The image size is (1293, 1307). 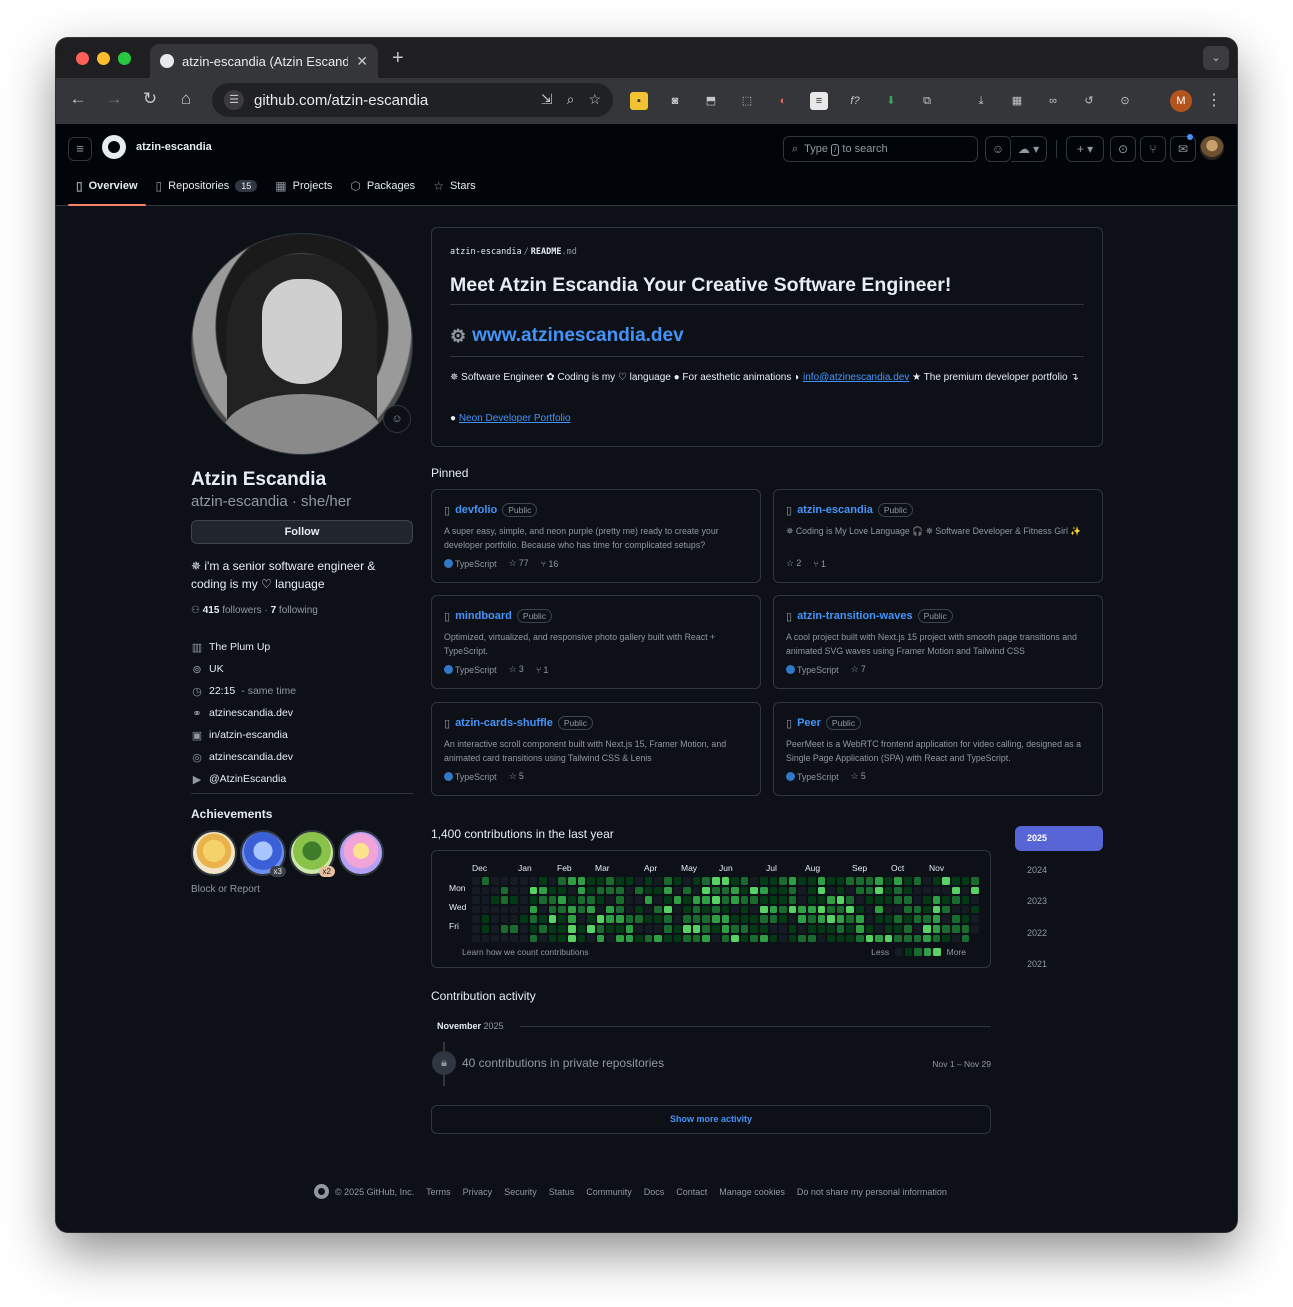 I want to click on zoom-icon: ⌕, so click(x=571, y=99).